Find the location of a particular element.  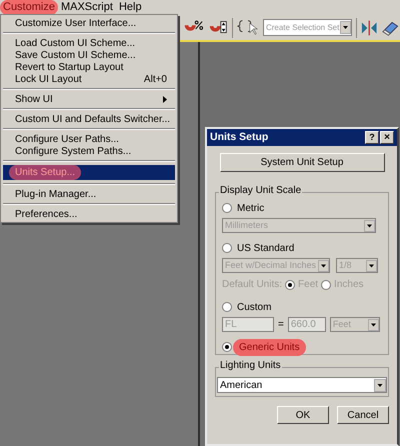

radio-label: Metric is located at coordinates (250, 209).